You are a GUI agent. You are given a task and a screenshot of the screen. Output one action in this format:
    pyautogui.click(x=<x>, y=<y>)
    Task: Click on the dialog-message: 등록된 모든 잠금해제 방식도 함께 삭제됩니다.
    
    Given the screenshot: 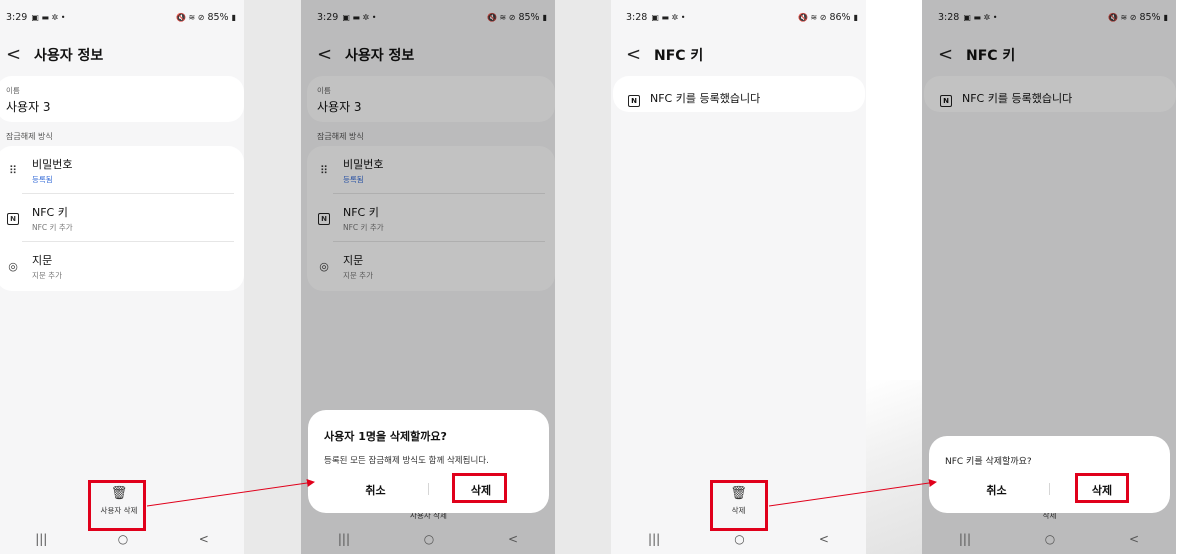 What is the action you would take?
    pyautogui.click(x=406, y=461)
    